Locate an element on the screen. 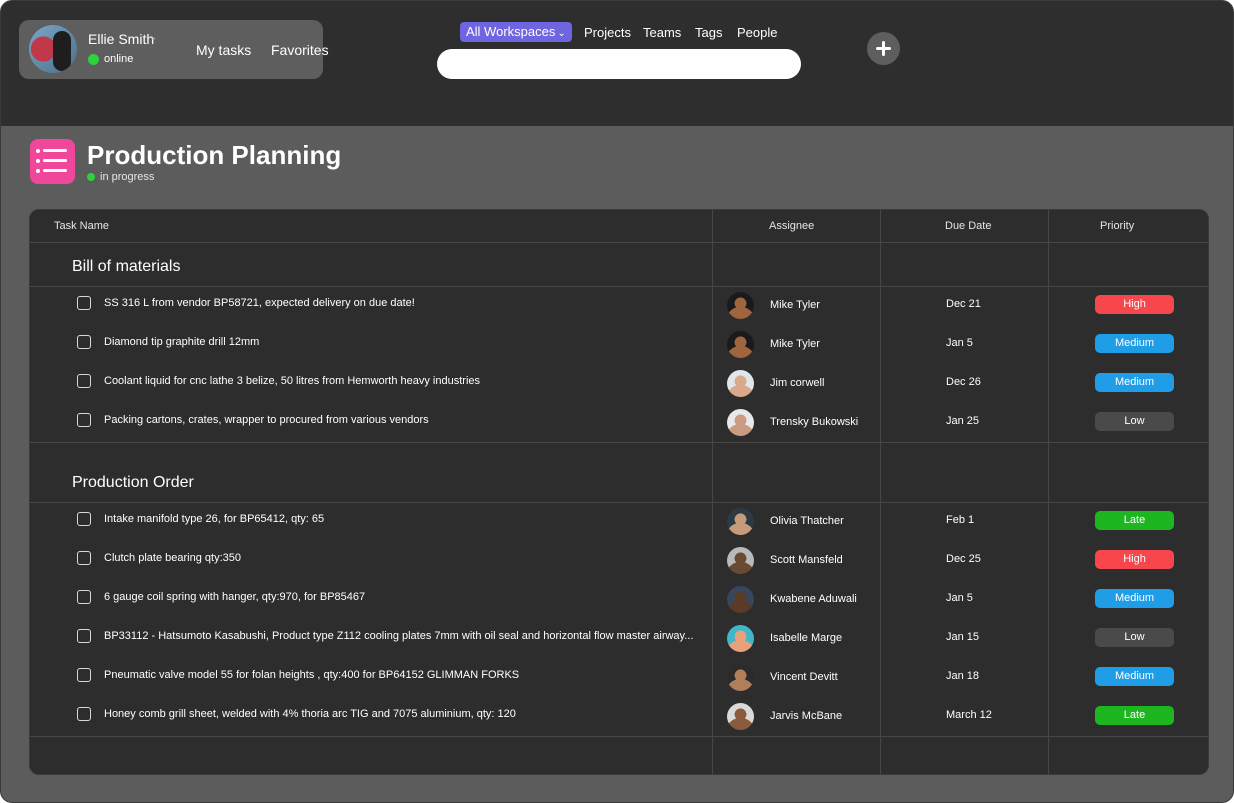 This screenshot has width=1234, height=803. status-dot-icon is located at coordinates (91, 177).